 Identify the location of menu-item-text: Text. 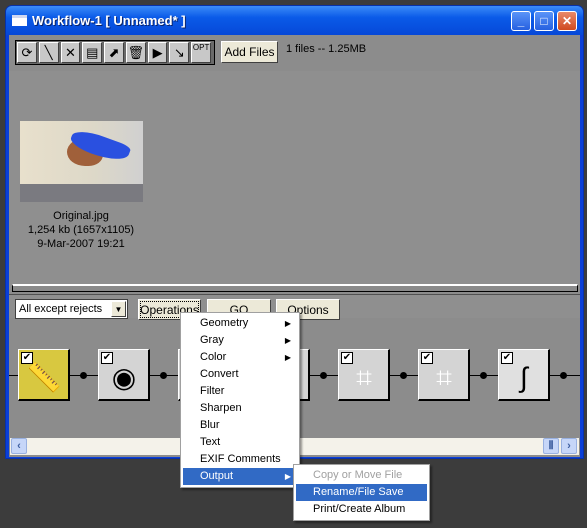
(240, 442).